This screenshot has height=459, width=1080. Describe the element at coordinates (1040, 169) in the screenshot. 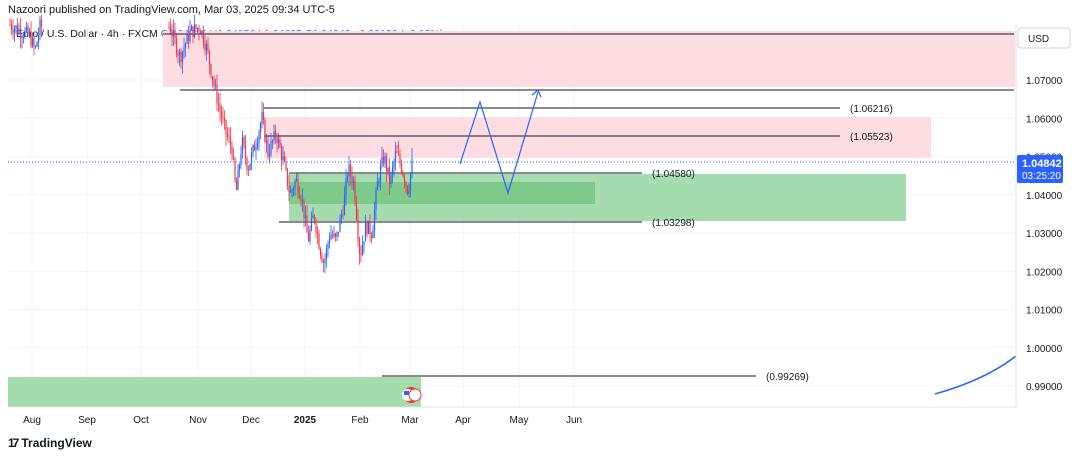

I see `current-price-tag: 1.04842 03:25:20` at that location.